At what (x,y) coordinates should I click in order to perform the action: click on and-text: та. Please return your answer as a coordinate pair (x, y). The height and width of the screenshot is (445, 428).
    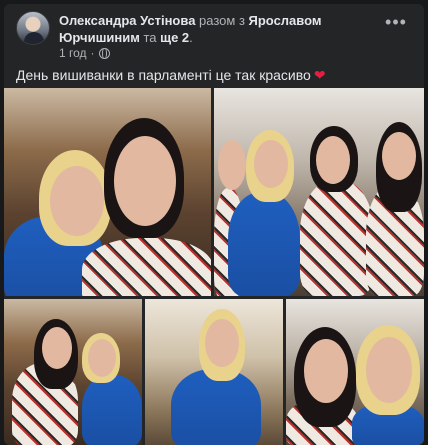
    Looking at the image, I should click on (150, 37).